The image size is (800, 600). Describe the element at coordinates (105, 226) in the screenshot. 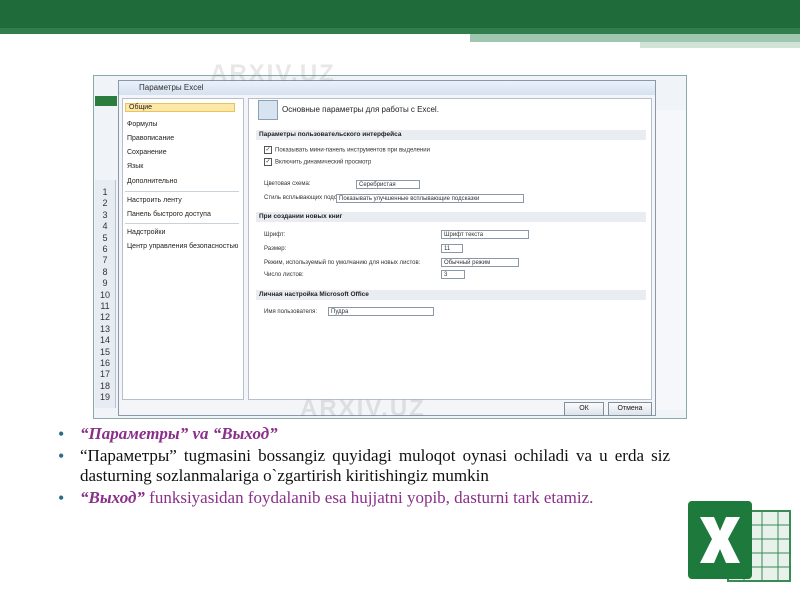

I see `row-number: 4` at that location.